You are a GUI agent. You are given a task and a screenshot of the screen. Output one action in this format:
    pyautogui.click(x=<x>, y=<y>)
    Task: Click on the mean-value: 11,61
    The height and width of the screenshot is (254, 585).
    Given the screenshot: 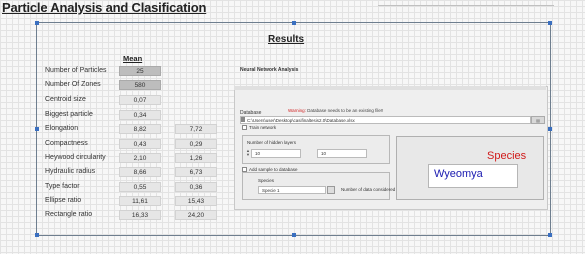 What is the action you would take?
    pyautogui.click(x=140, y=201)
    